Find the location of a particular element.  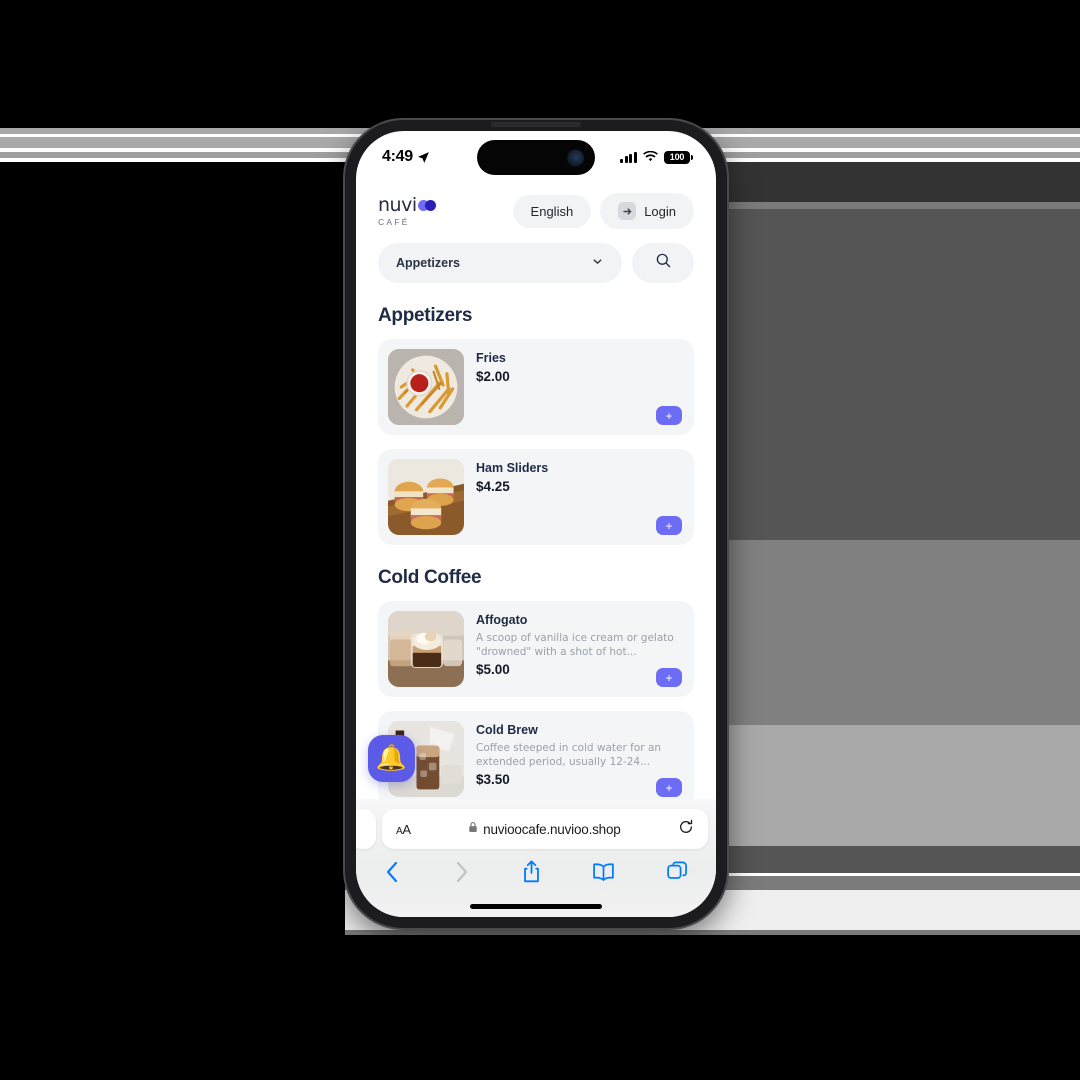

bookmarks-button is located at coordinates (603, 874).